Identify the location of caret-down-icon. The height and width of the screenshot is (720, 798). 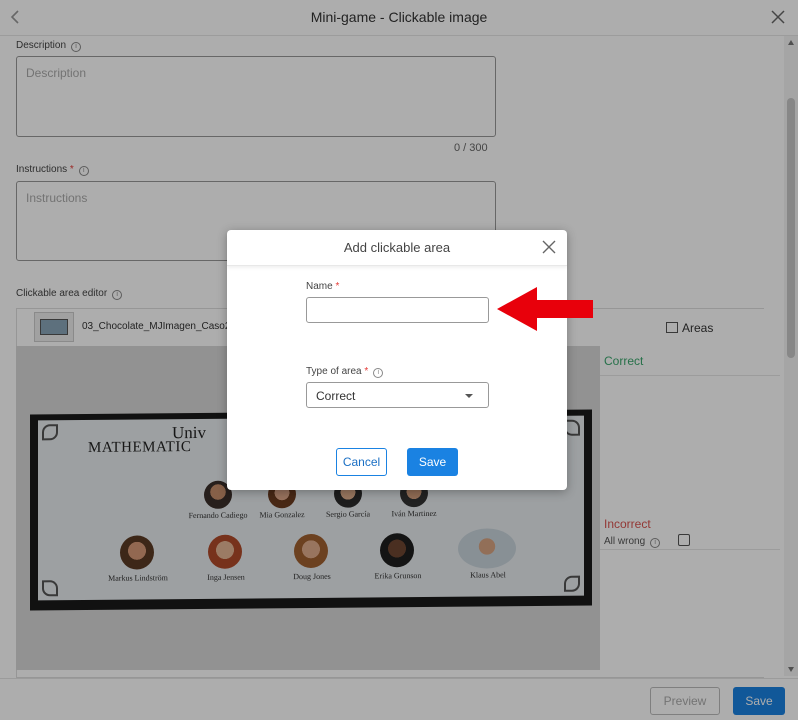
(469, 396).